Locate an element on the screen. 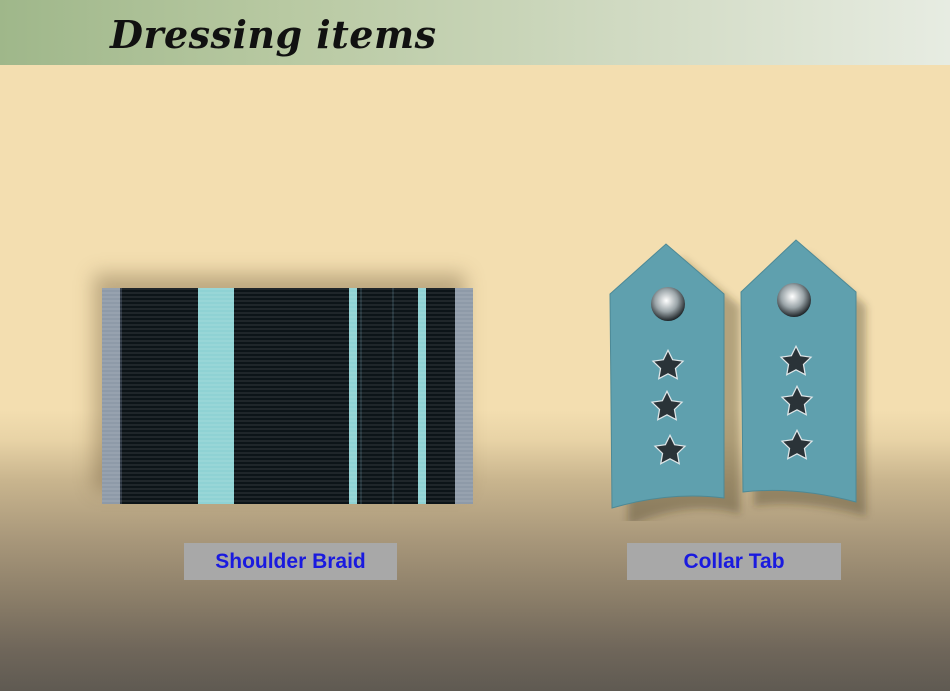 This screenshot has width=950, height=691. shoulder-braid-caption: Shoulder Braid is located at coordinates (290, 561).